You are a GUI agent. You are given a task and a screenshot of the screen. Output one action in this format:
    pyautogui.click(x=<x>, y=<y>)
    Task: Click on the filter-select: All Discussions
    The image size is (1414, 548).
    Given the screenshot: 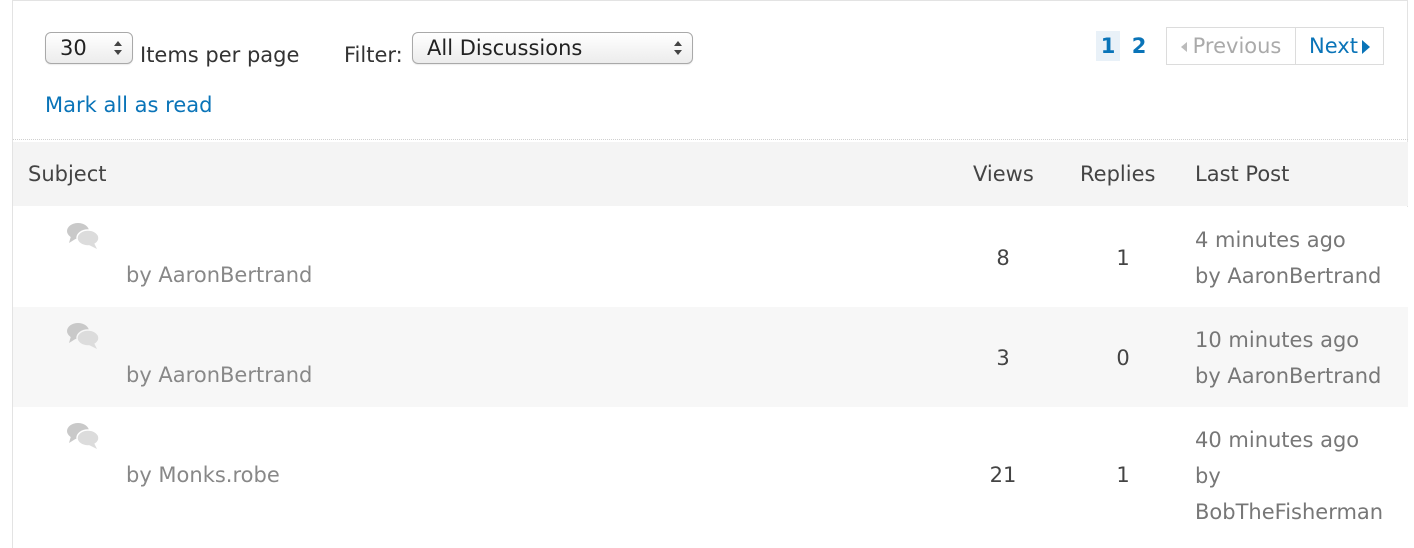 What is the action you would take?
    pyautogui.click(x=552, y=48)
    